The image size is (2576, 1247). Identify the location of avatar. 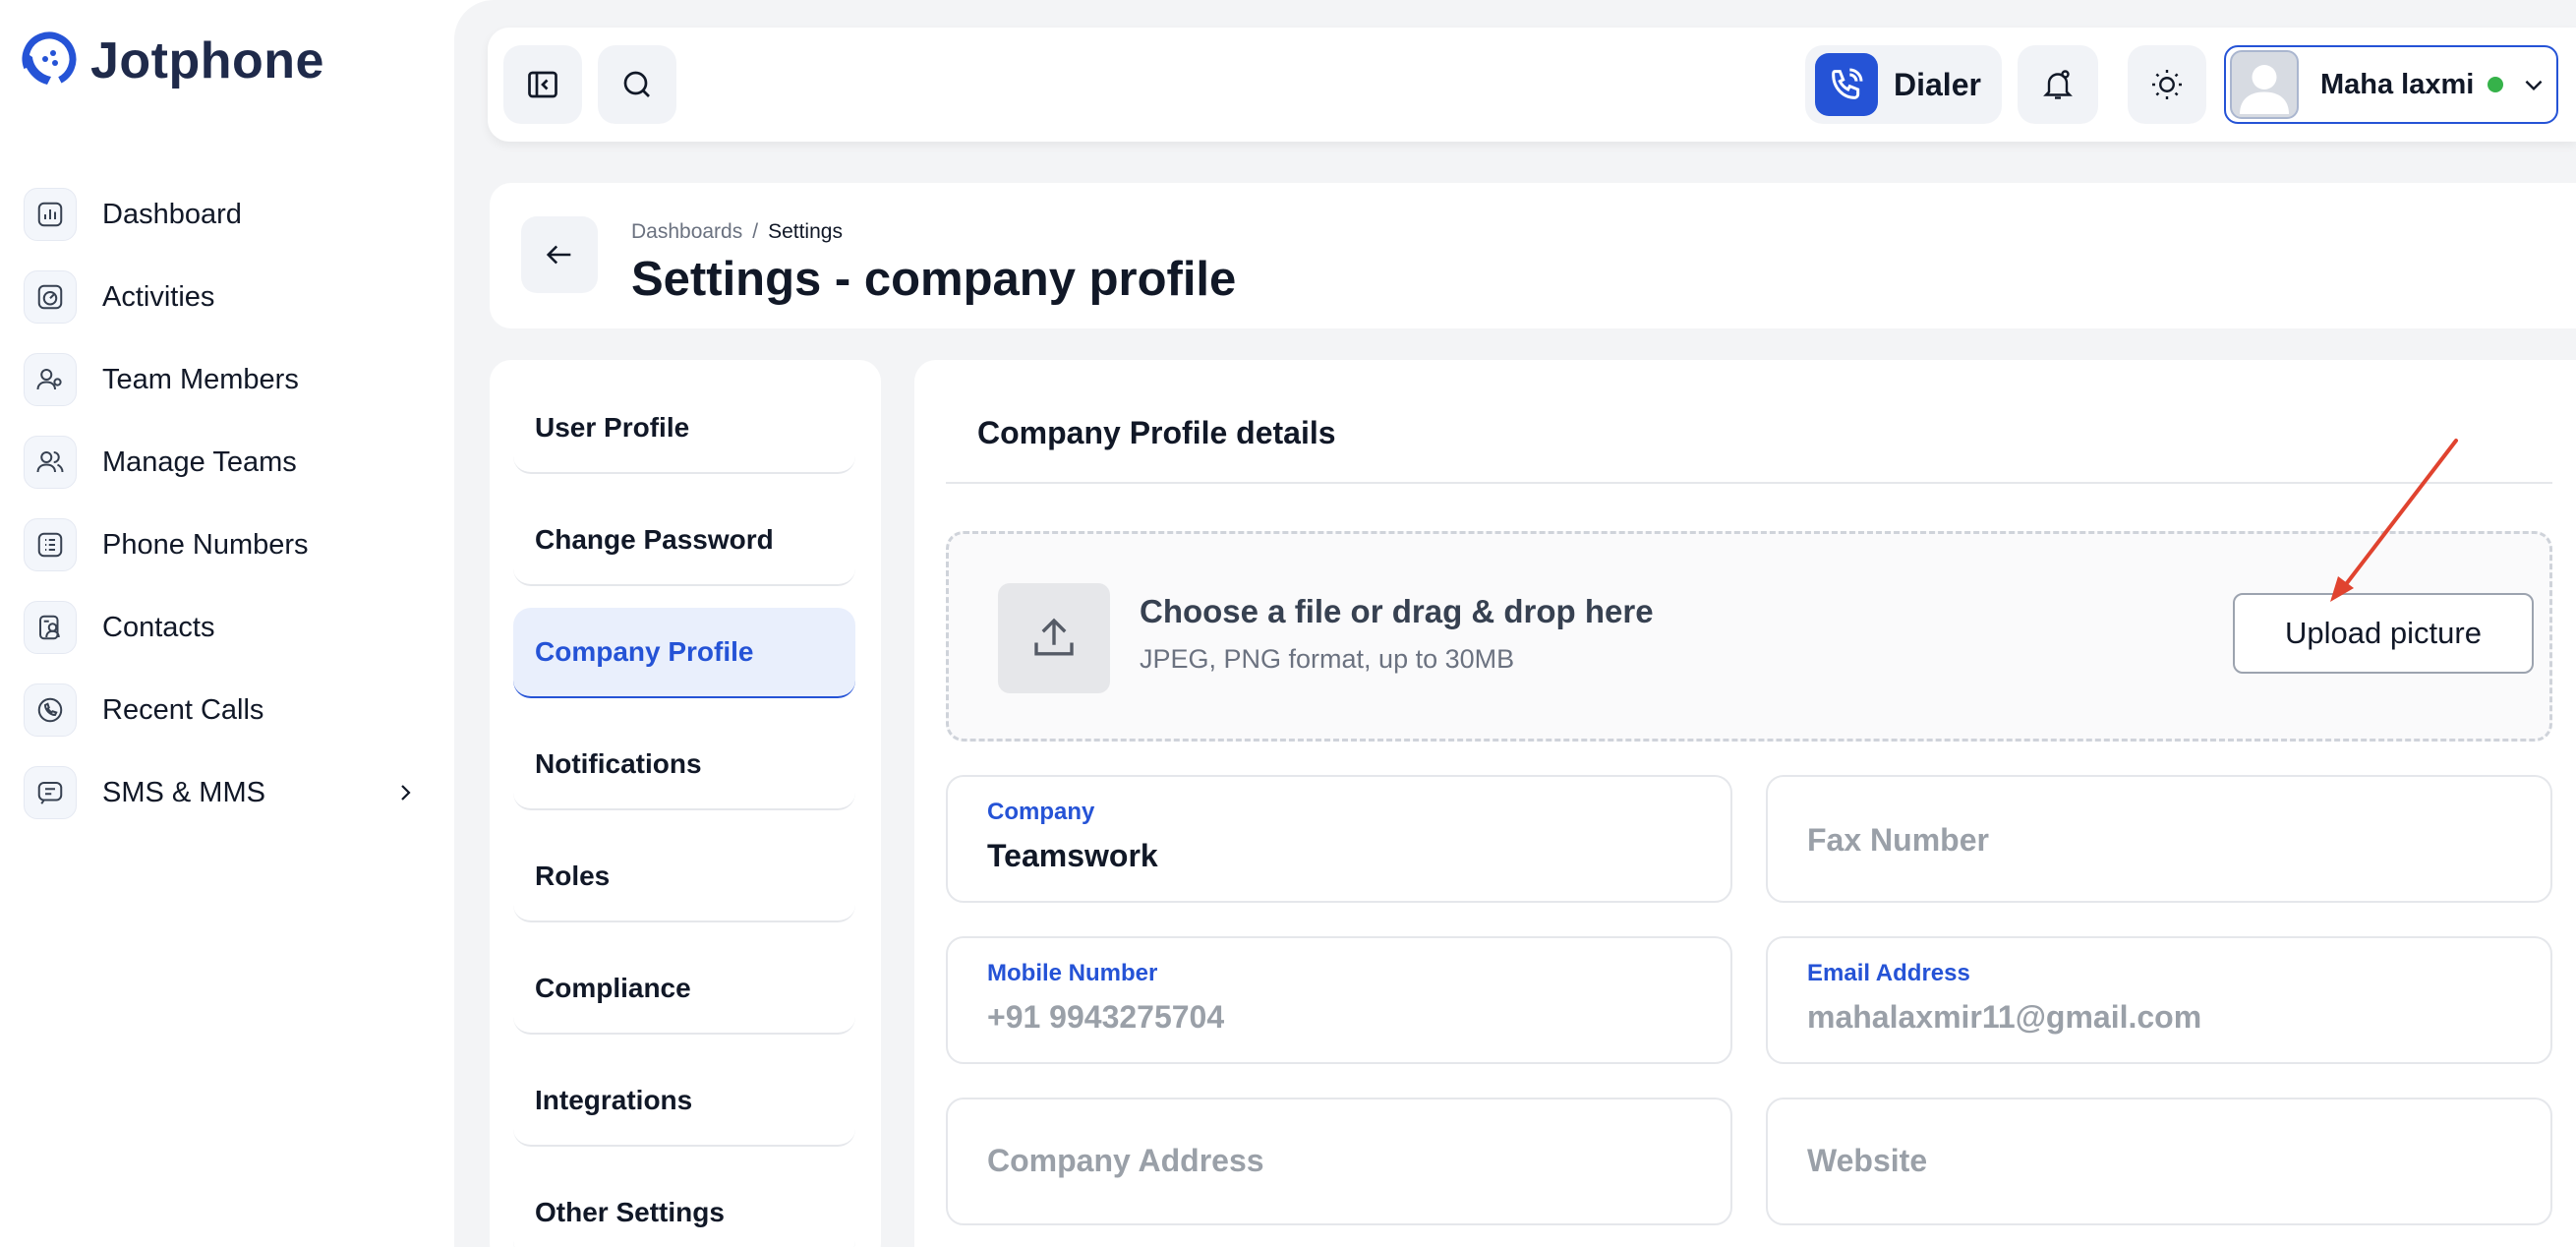
(2264, 84).